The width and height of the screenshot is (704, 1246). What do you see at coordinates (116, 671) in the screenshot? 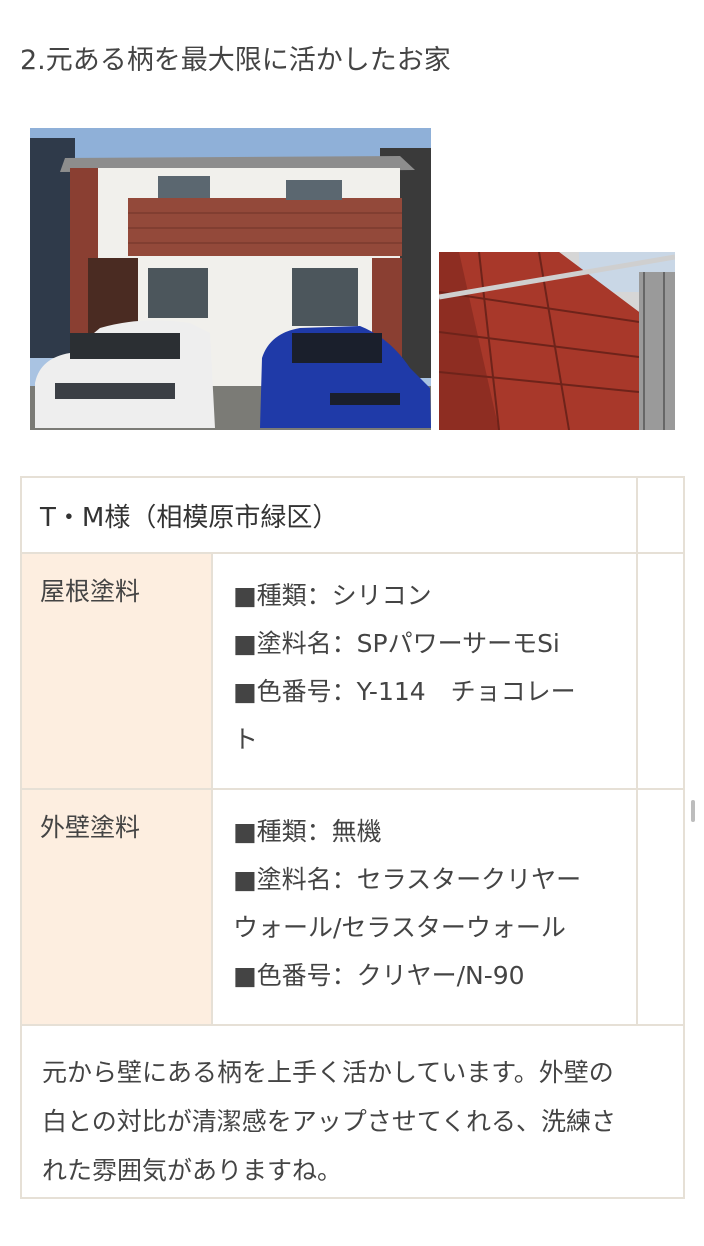
I see `roof-paint-label: 屋根塗料` at bounding box center [116, 671].